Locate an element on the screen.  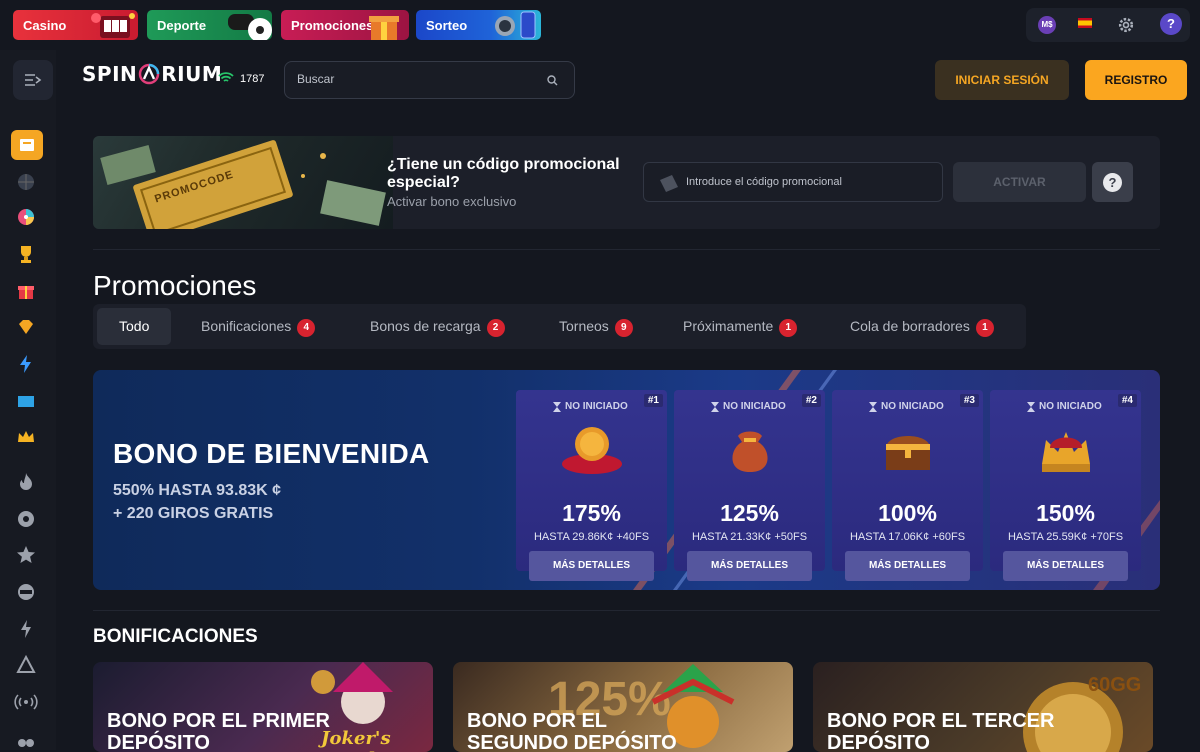
tab-label: Bonos de recarga is located at coordinates (425, 326).